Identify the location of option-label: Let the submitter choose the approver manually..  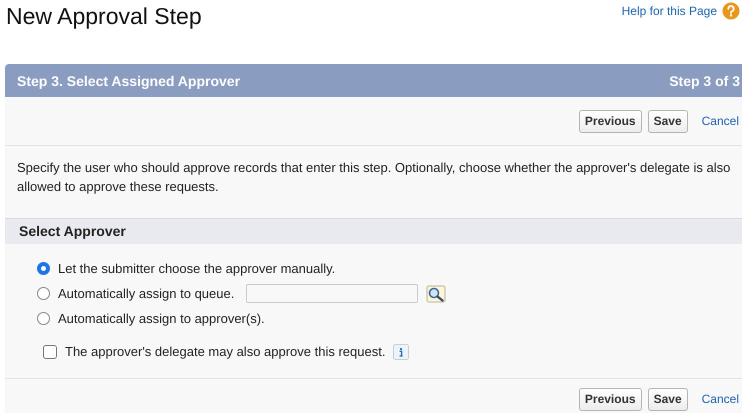
(197, 268).